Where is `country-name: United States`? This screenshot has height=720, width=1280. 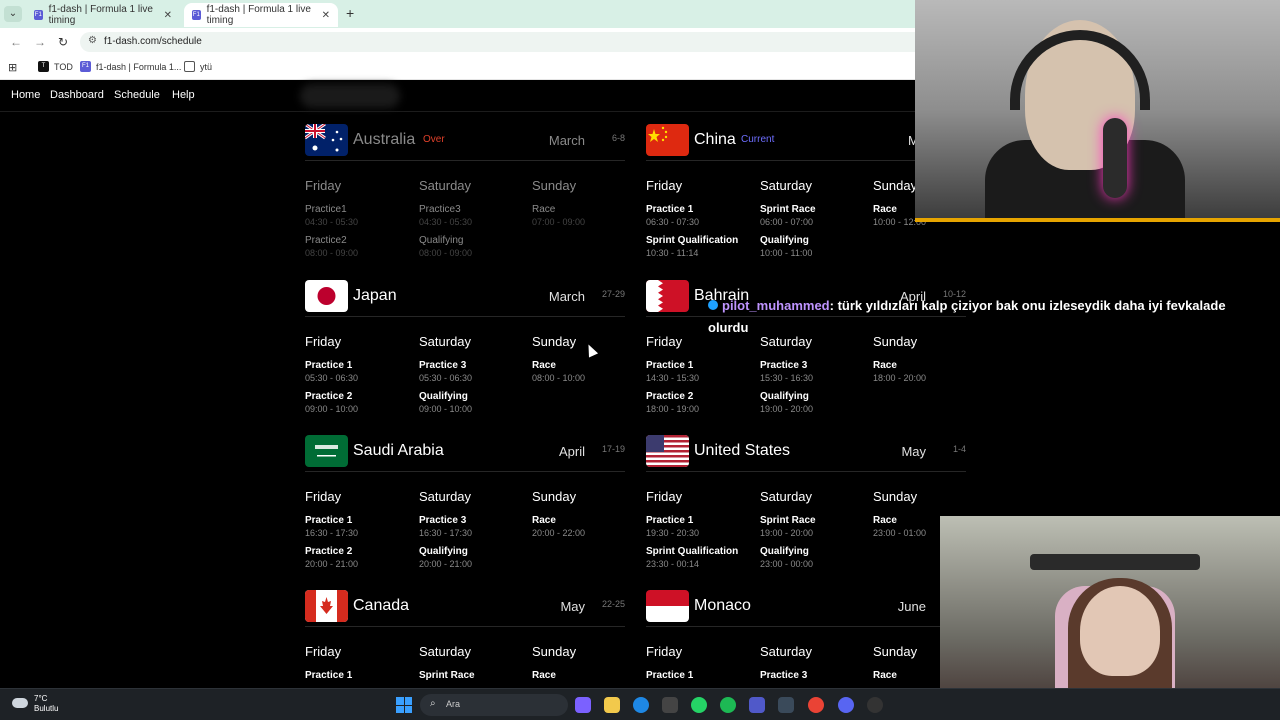
country-name: United States is located at coordinates (742, 450).